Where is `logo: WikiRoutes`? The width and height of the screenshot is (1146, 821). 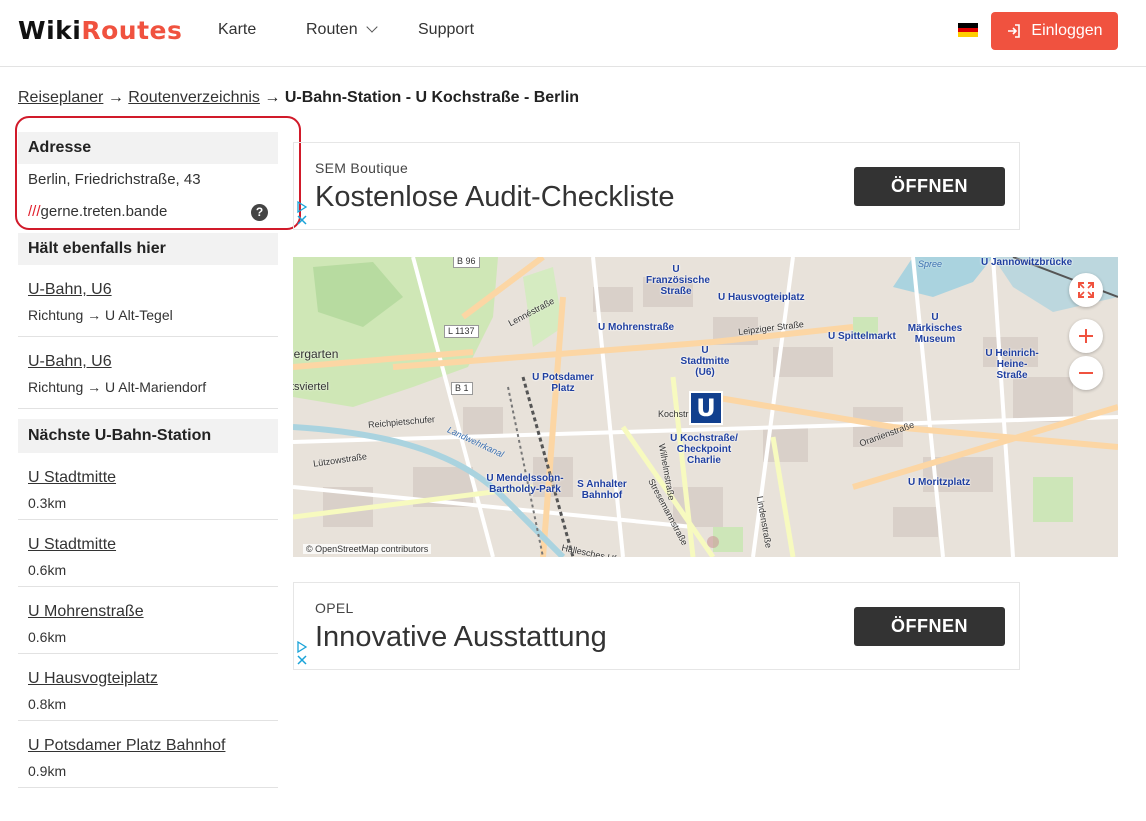 logo: WikiRoutes is located at coordinates (100, 30).